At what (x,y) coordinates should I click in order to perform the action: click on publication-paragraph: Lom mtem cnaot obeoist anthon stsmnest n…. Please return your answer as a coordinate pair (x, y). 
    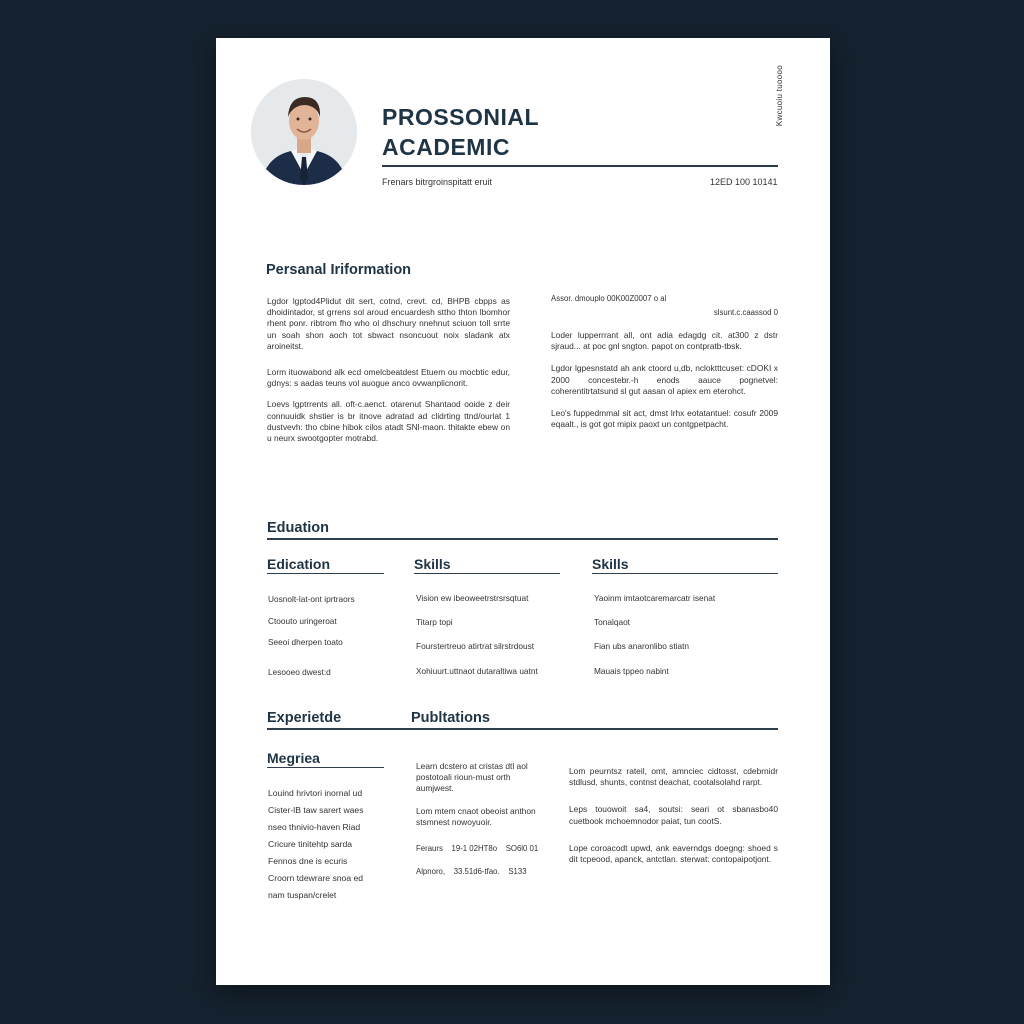
    Looking at the image, I should click on (476, 816).